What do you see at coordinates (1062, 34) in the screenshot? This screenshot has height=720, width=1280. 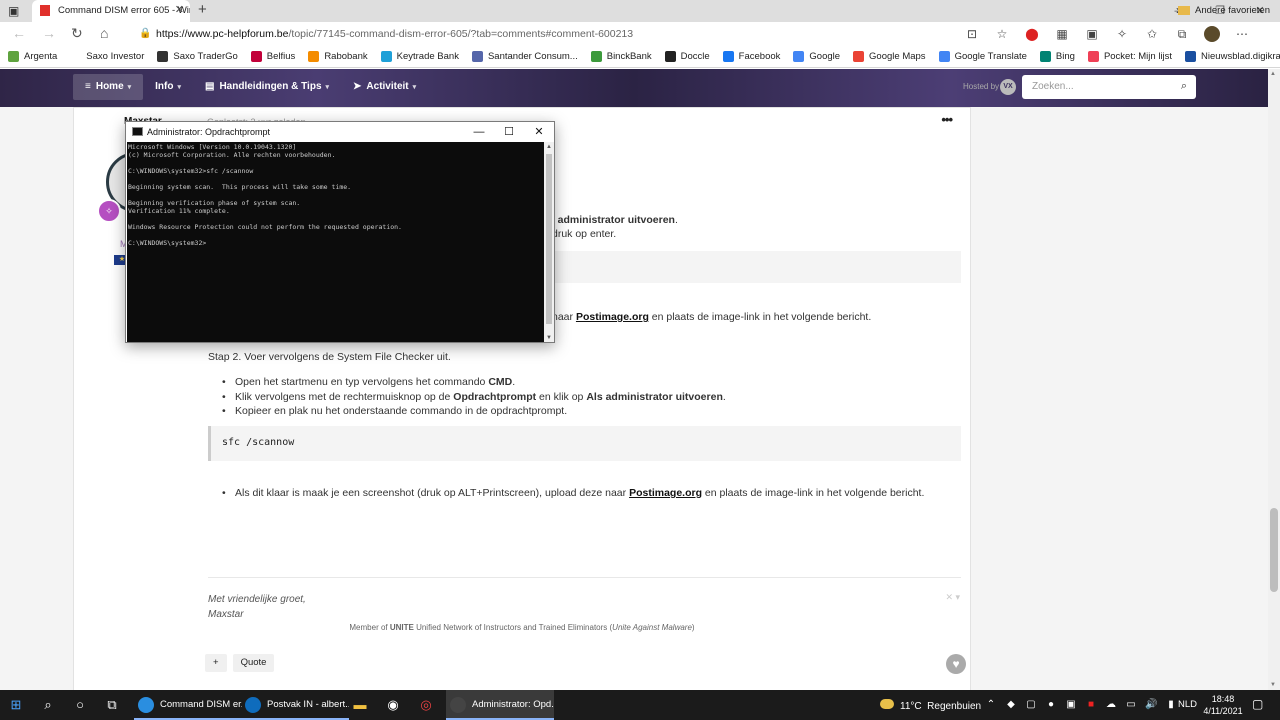 I see `extension-icon: ▦` at bounding box center [1062, 34].